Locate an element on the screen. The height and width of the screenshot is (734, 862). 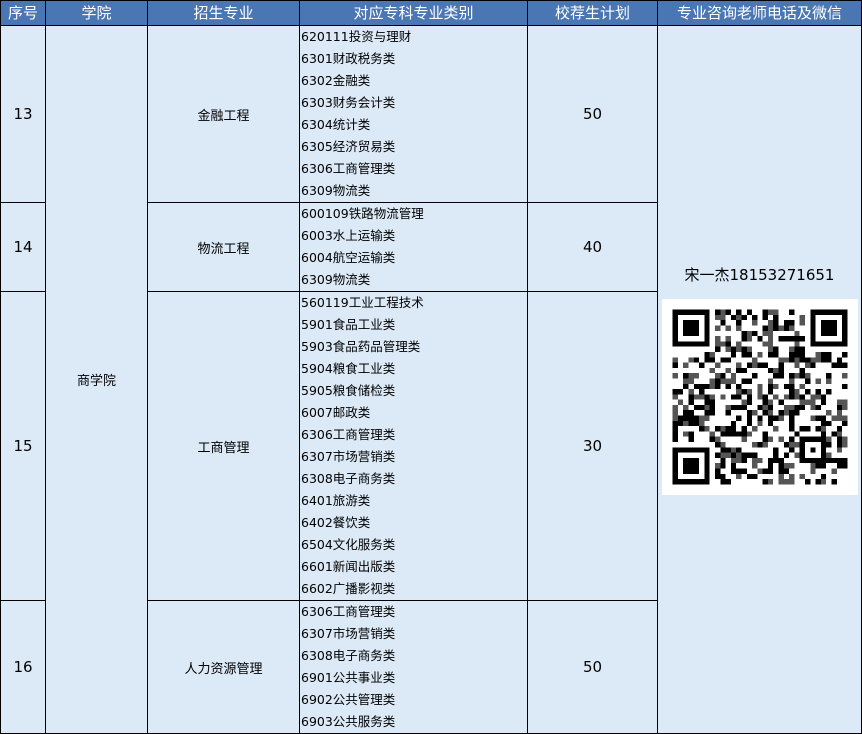
header-plan: 校荐生计划 is located at coordinates (592, 13).